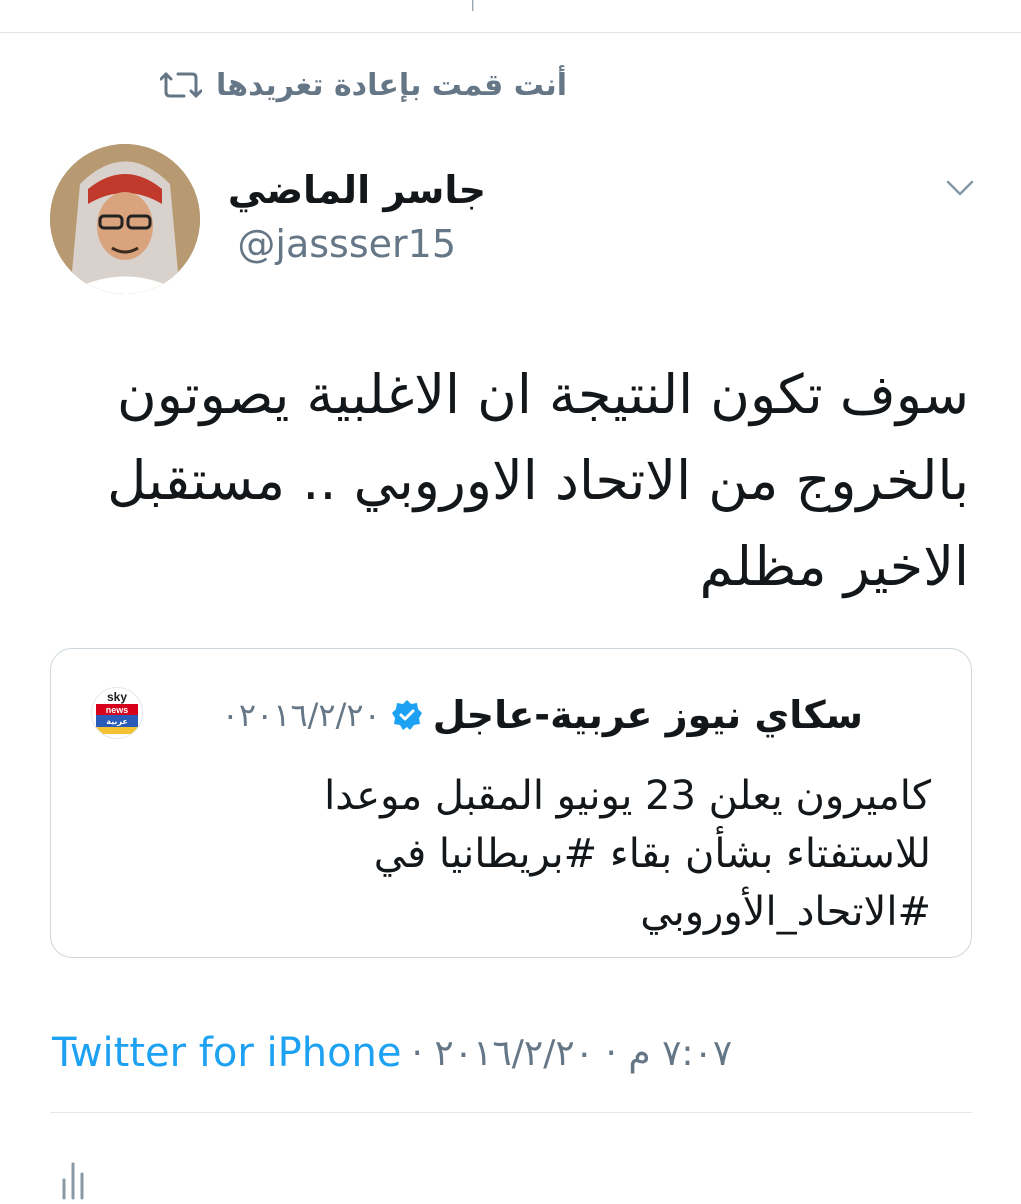  What do you see at coordinates (473, 5) in the screenshot?
I see `top-partial-text: |` at bounding box center [473, 5].